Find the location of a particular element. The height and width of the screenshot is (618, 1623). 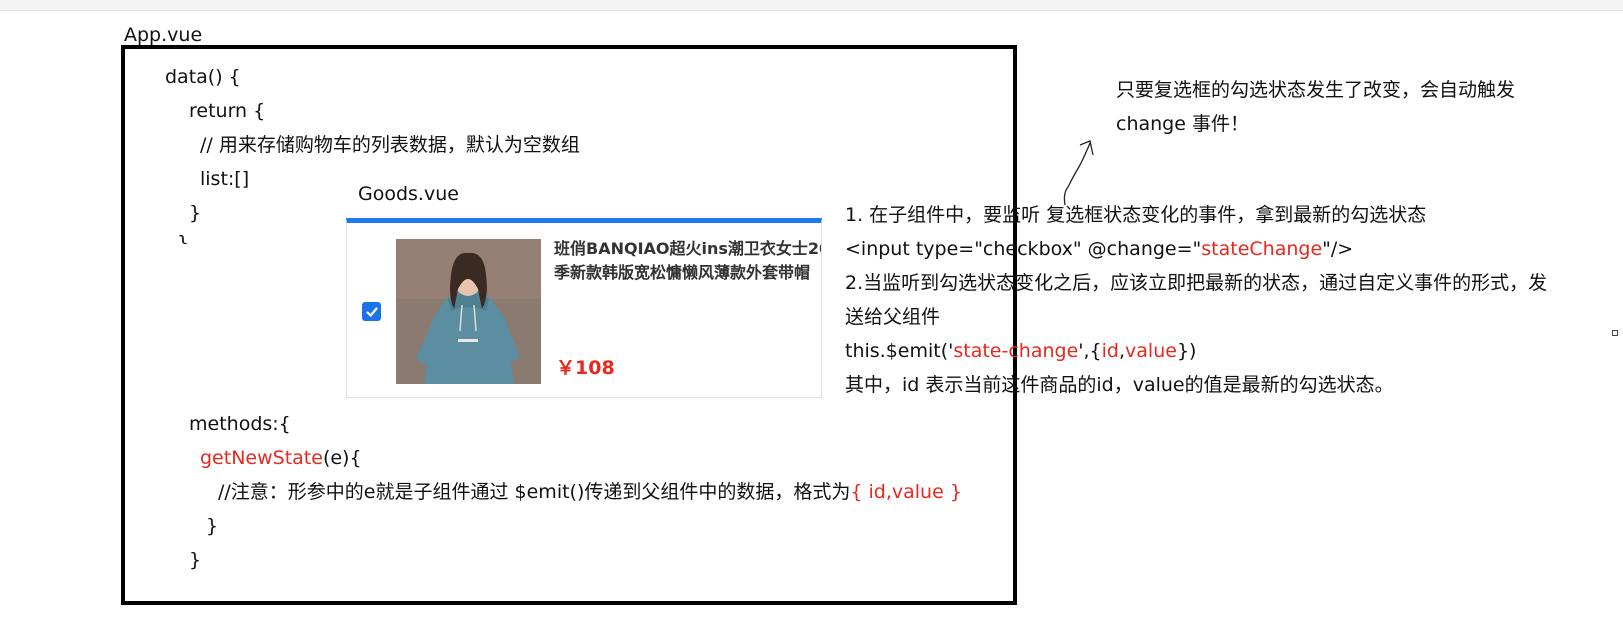

note-top-line1: 只要复选框的勾选状态发生了改变，会自动触发 is located at coordinates (1316, 90).